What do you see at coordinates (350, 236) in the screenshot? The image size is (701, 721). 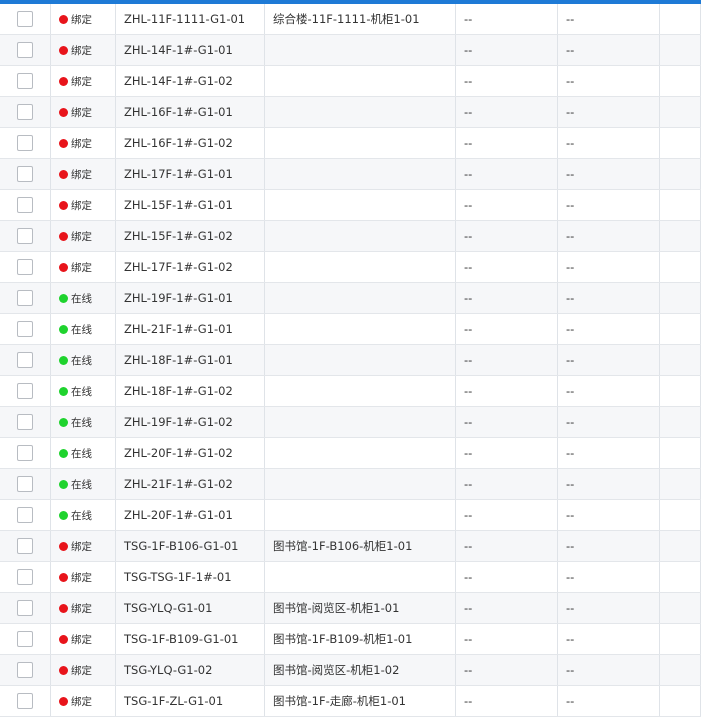 I see `table-row: 绑定 ZHL-15F-1#-G1-02 -- --` at bounding box center [350, 236].